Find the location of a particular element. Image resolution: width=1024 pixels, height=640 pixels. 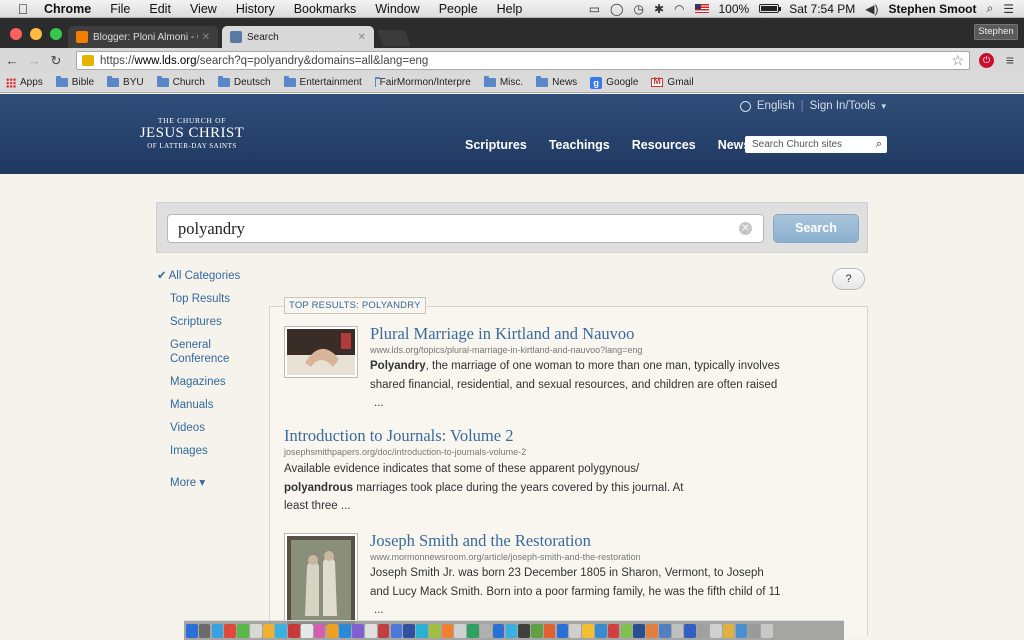

bluetooth-icon: ✱ is located at coordinates (659, 9).